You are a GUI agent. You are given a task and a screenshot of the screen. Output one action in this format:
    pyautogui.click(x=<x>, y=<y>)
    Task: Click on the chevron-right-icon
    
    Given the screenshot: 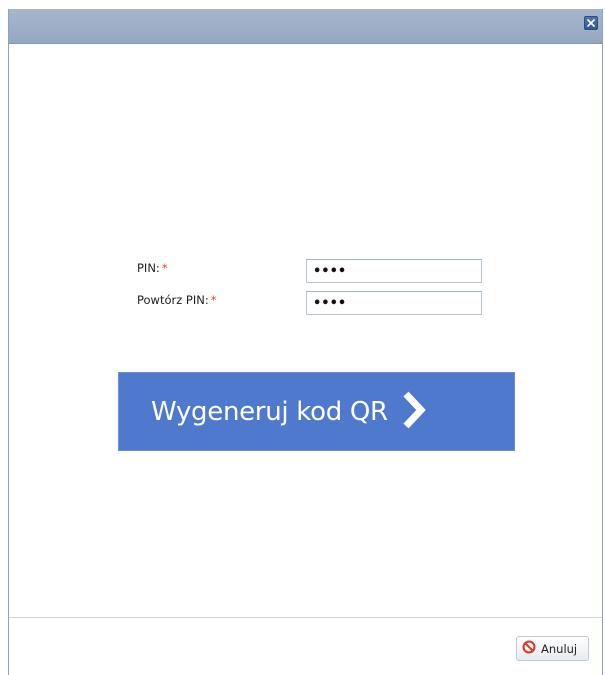 What is the action you would take?
    pyautogui.click(x=414, y=412)
    